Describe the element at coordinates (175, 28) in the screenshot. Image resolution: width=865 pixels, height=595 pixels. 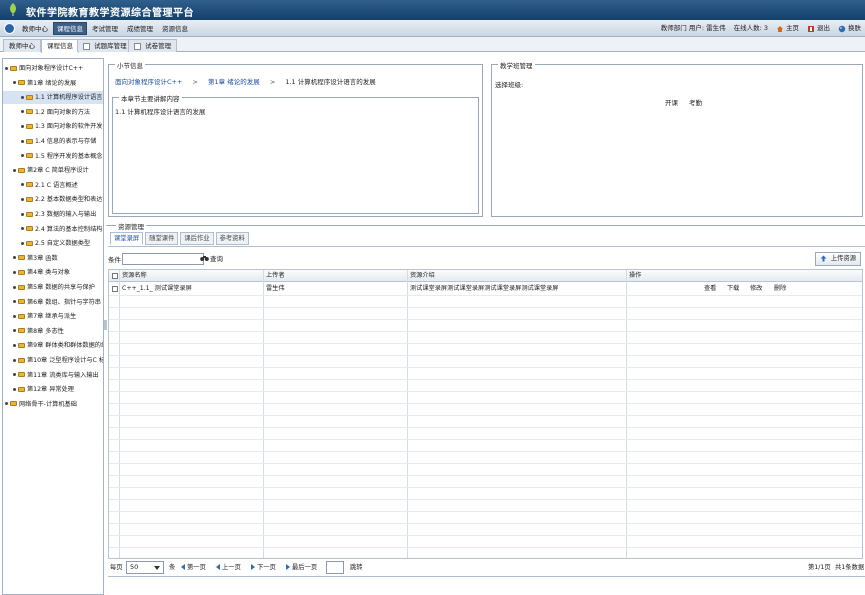
I see `menu-item: 资源信息` at that location.